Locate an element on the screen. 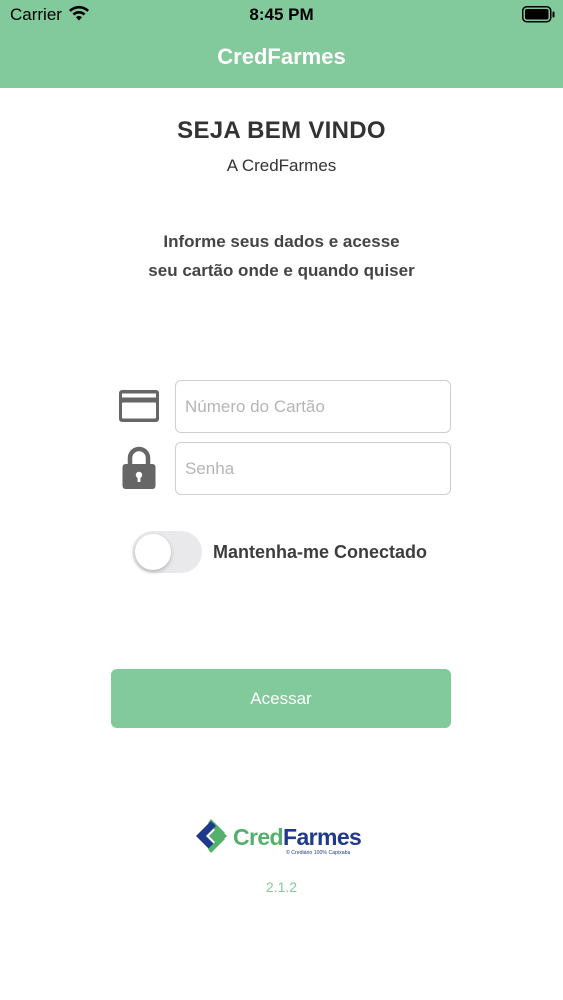 The width and height of the screenshot is (563, 1000). credit-card-icon is located at coordinates (139, 406).